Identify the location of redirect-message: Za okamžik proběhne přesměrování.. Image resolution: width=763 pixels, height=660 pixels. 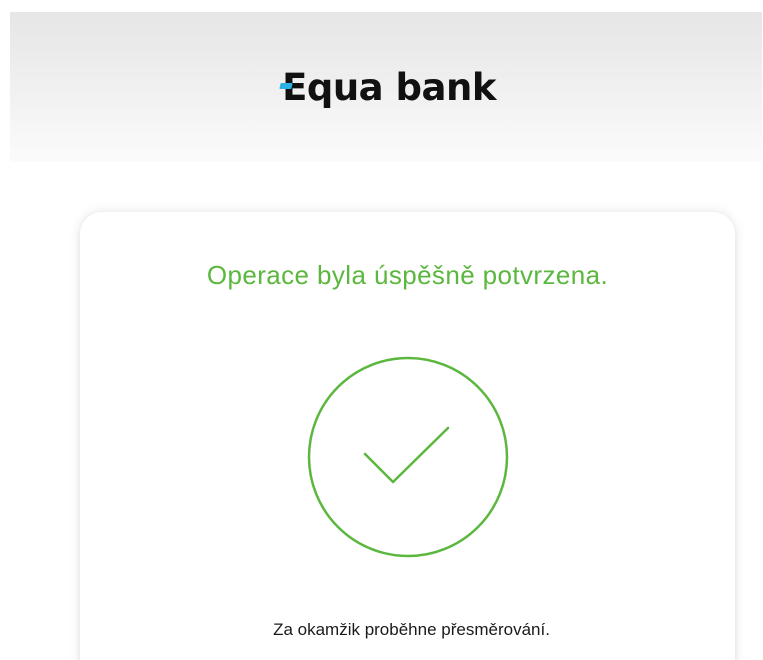
(411, 629).